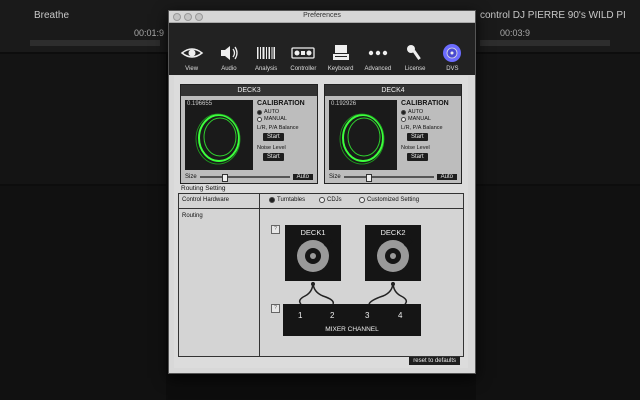 This screenshot has width=640, height=400. I want to click on deck4-title: DECK4, so click(393, 90).